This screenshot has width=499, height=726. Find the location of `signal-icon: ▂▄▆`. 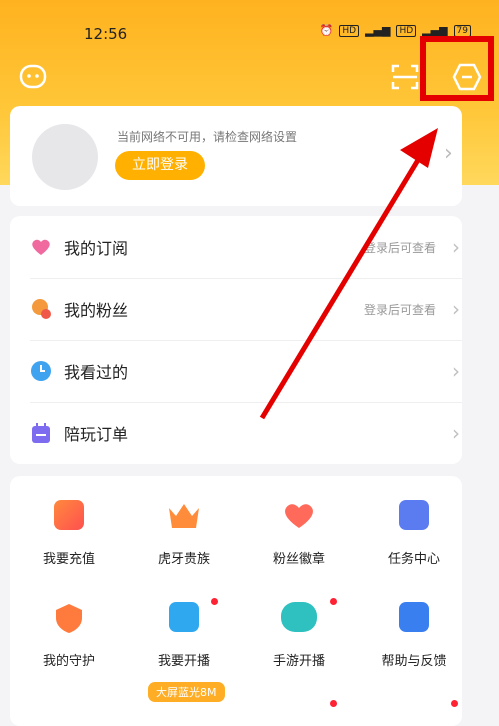

signal-icon: ▂▄▆ is located at coordinates (378, 30).